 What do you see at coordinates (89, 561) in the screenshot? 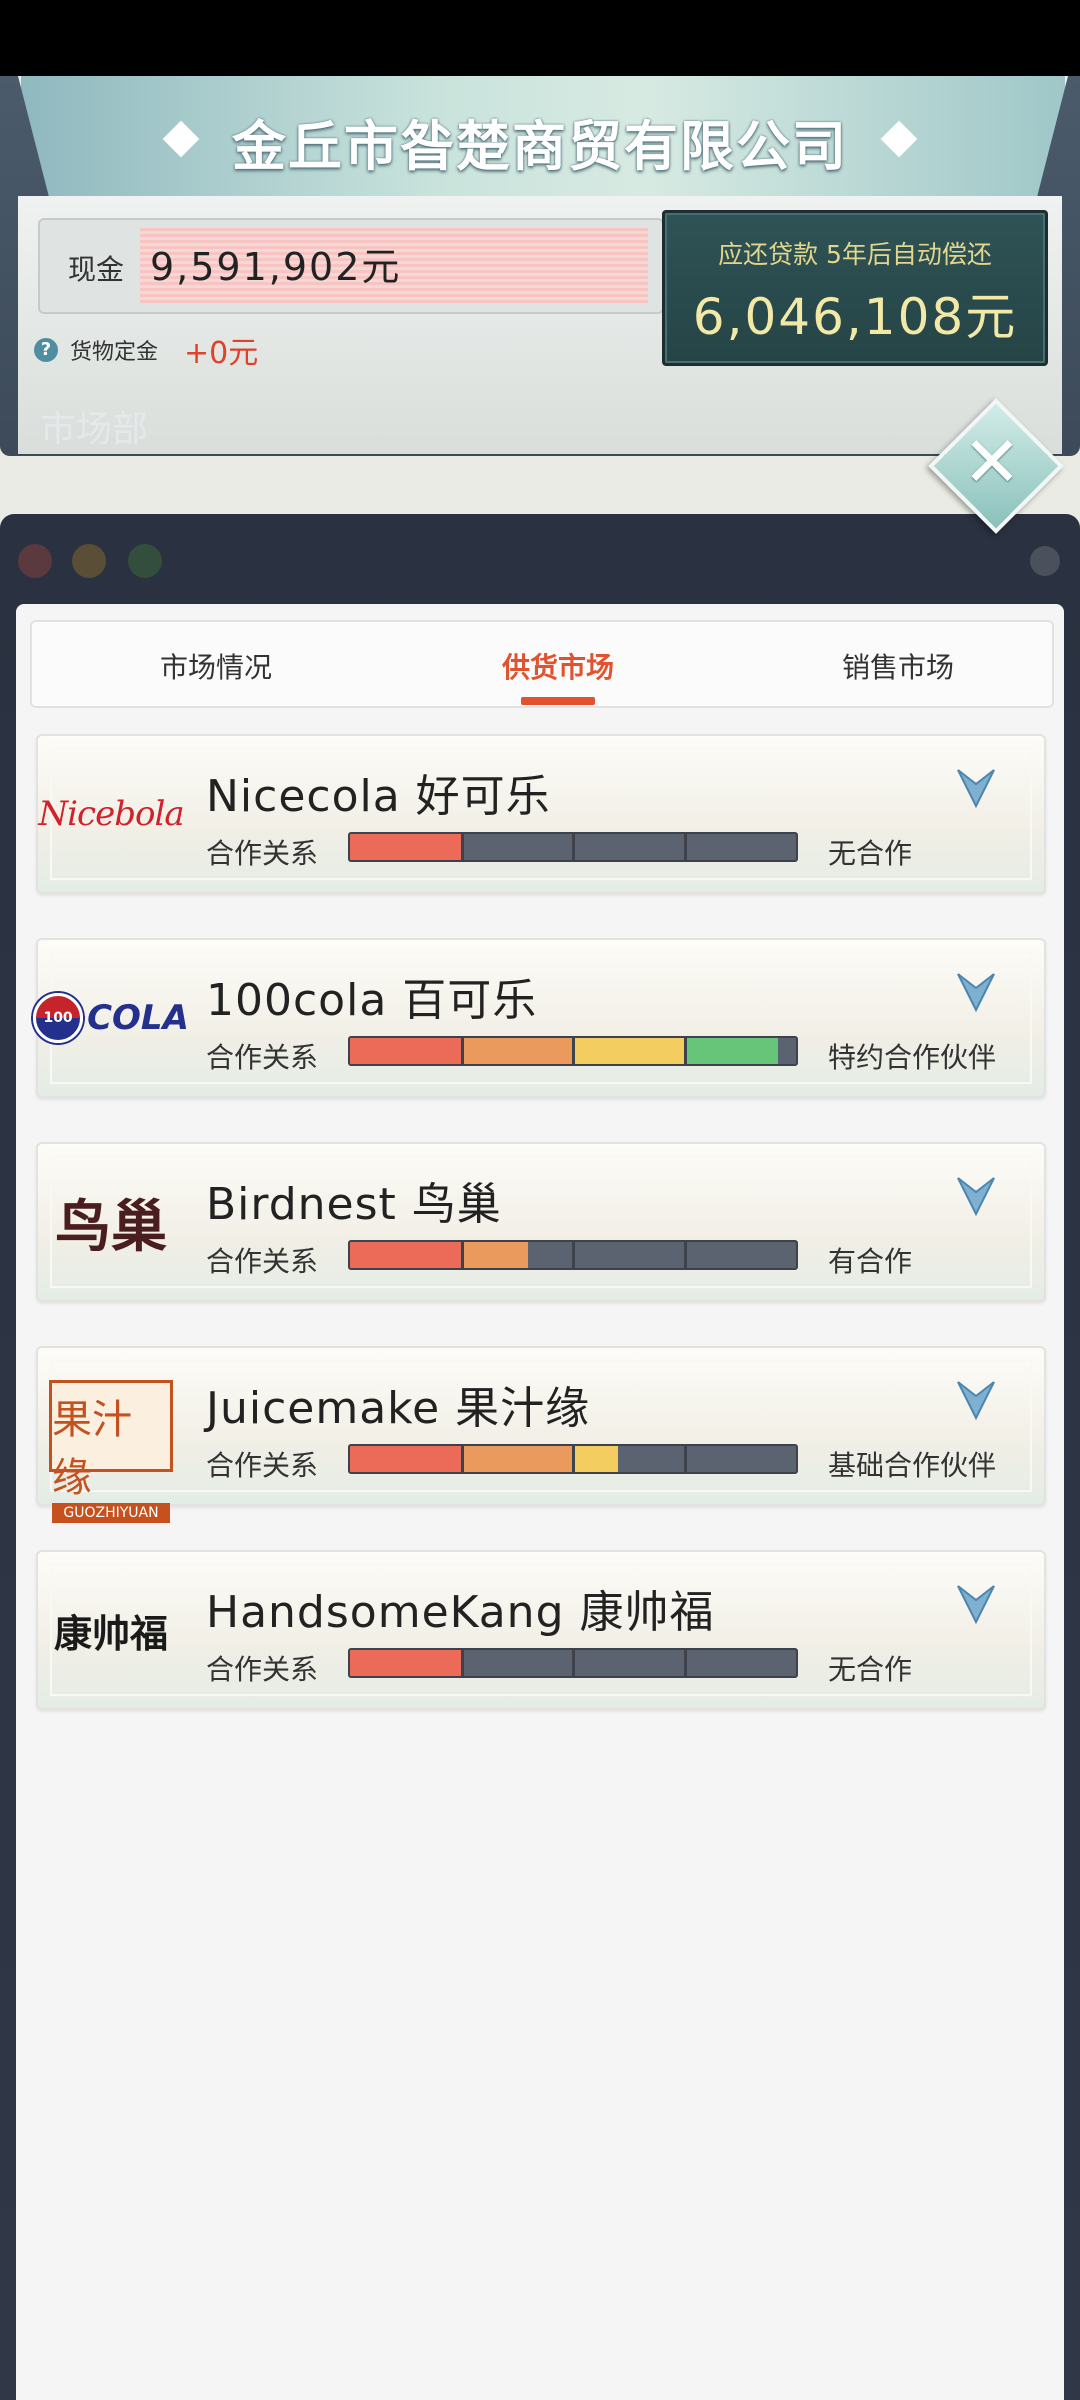
I see `window-dot-yellow` at bounding box center [89, 561].